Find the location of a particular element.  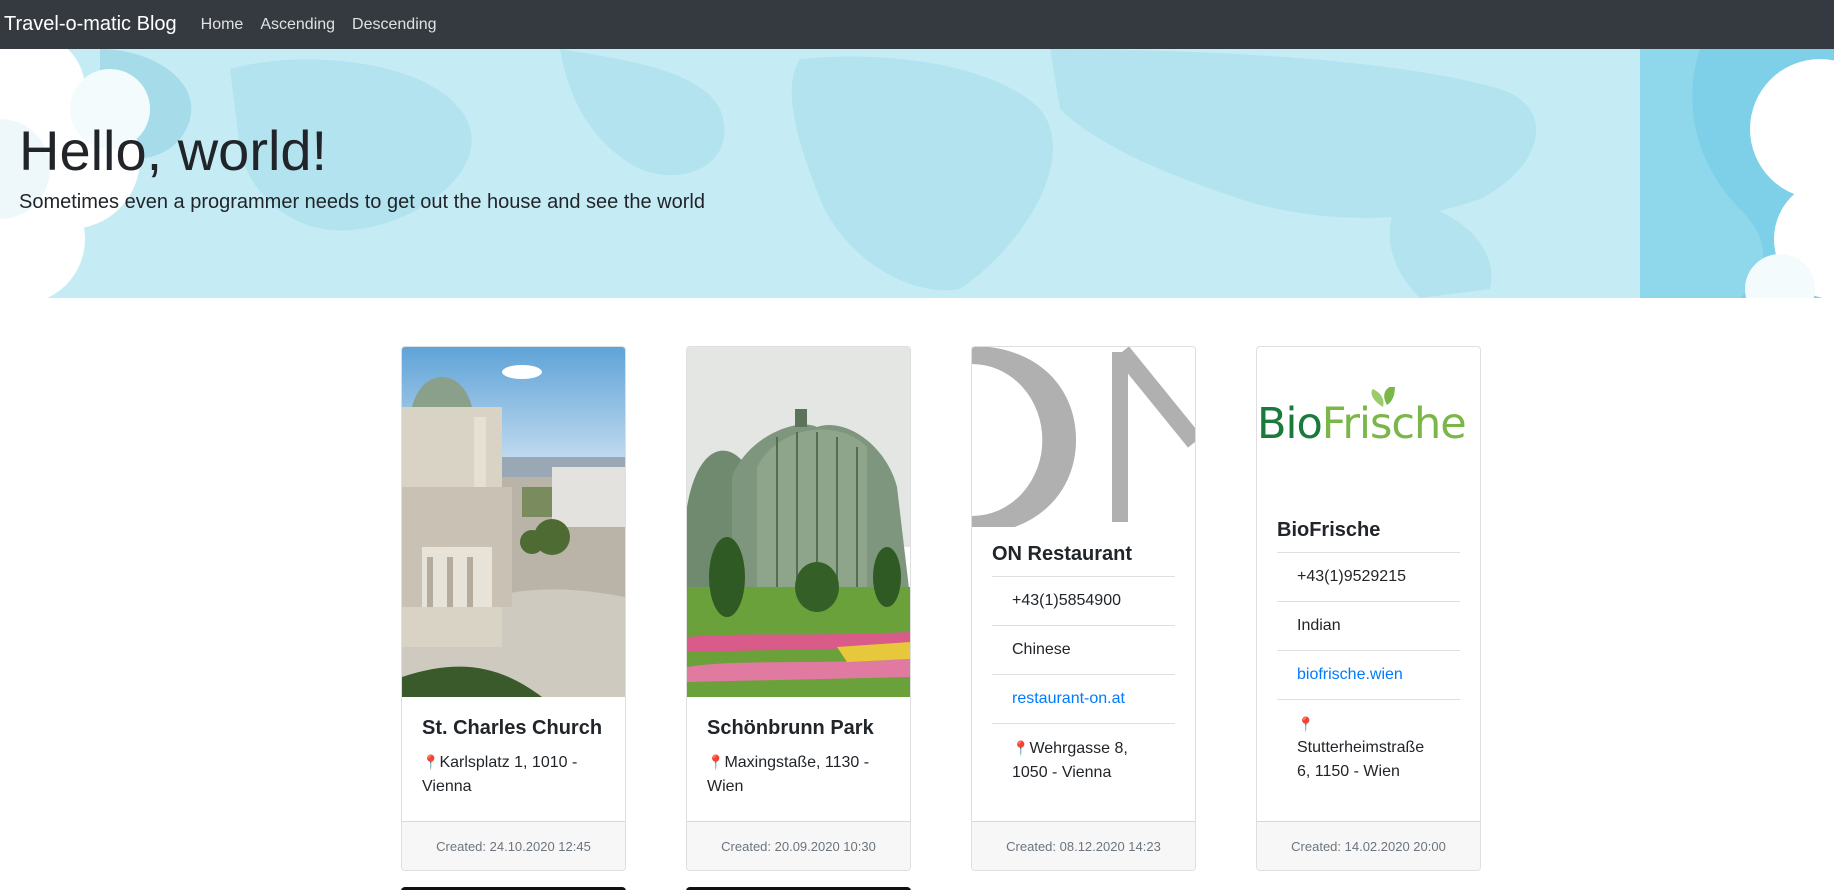

card-logo-biofrische: BioFrische is located at coordinates (1368, 427).